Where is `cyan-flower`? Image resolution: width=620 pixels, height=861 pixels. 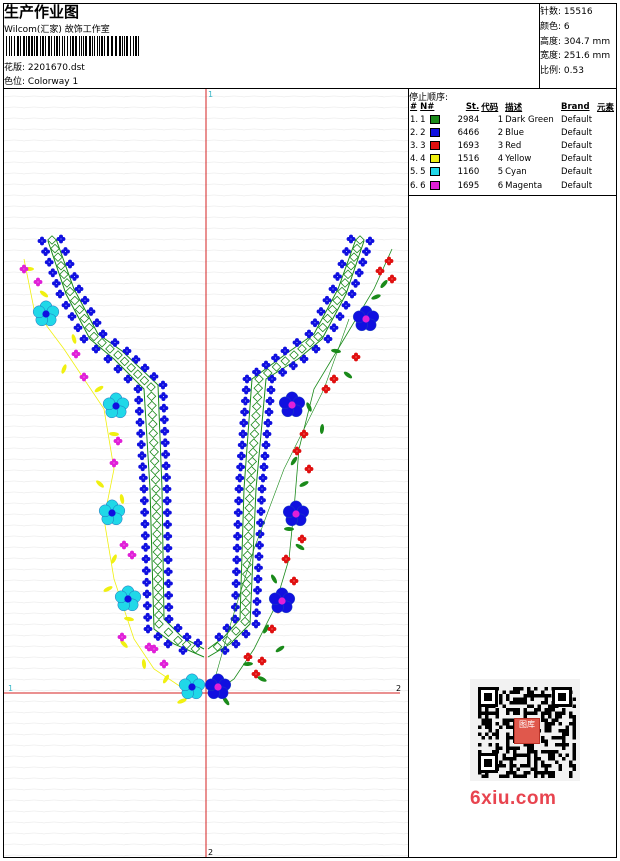
cyan-flower is located at coordinates (128, 598).